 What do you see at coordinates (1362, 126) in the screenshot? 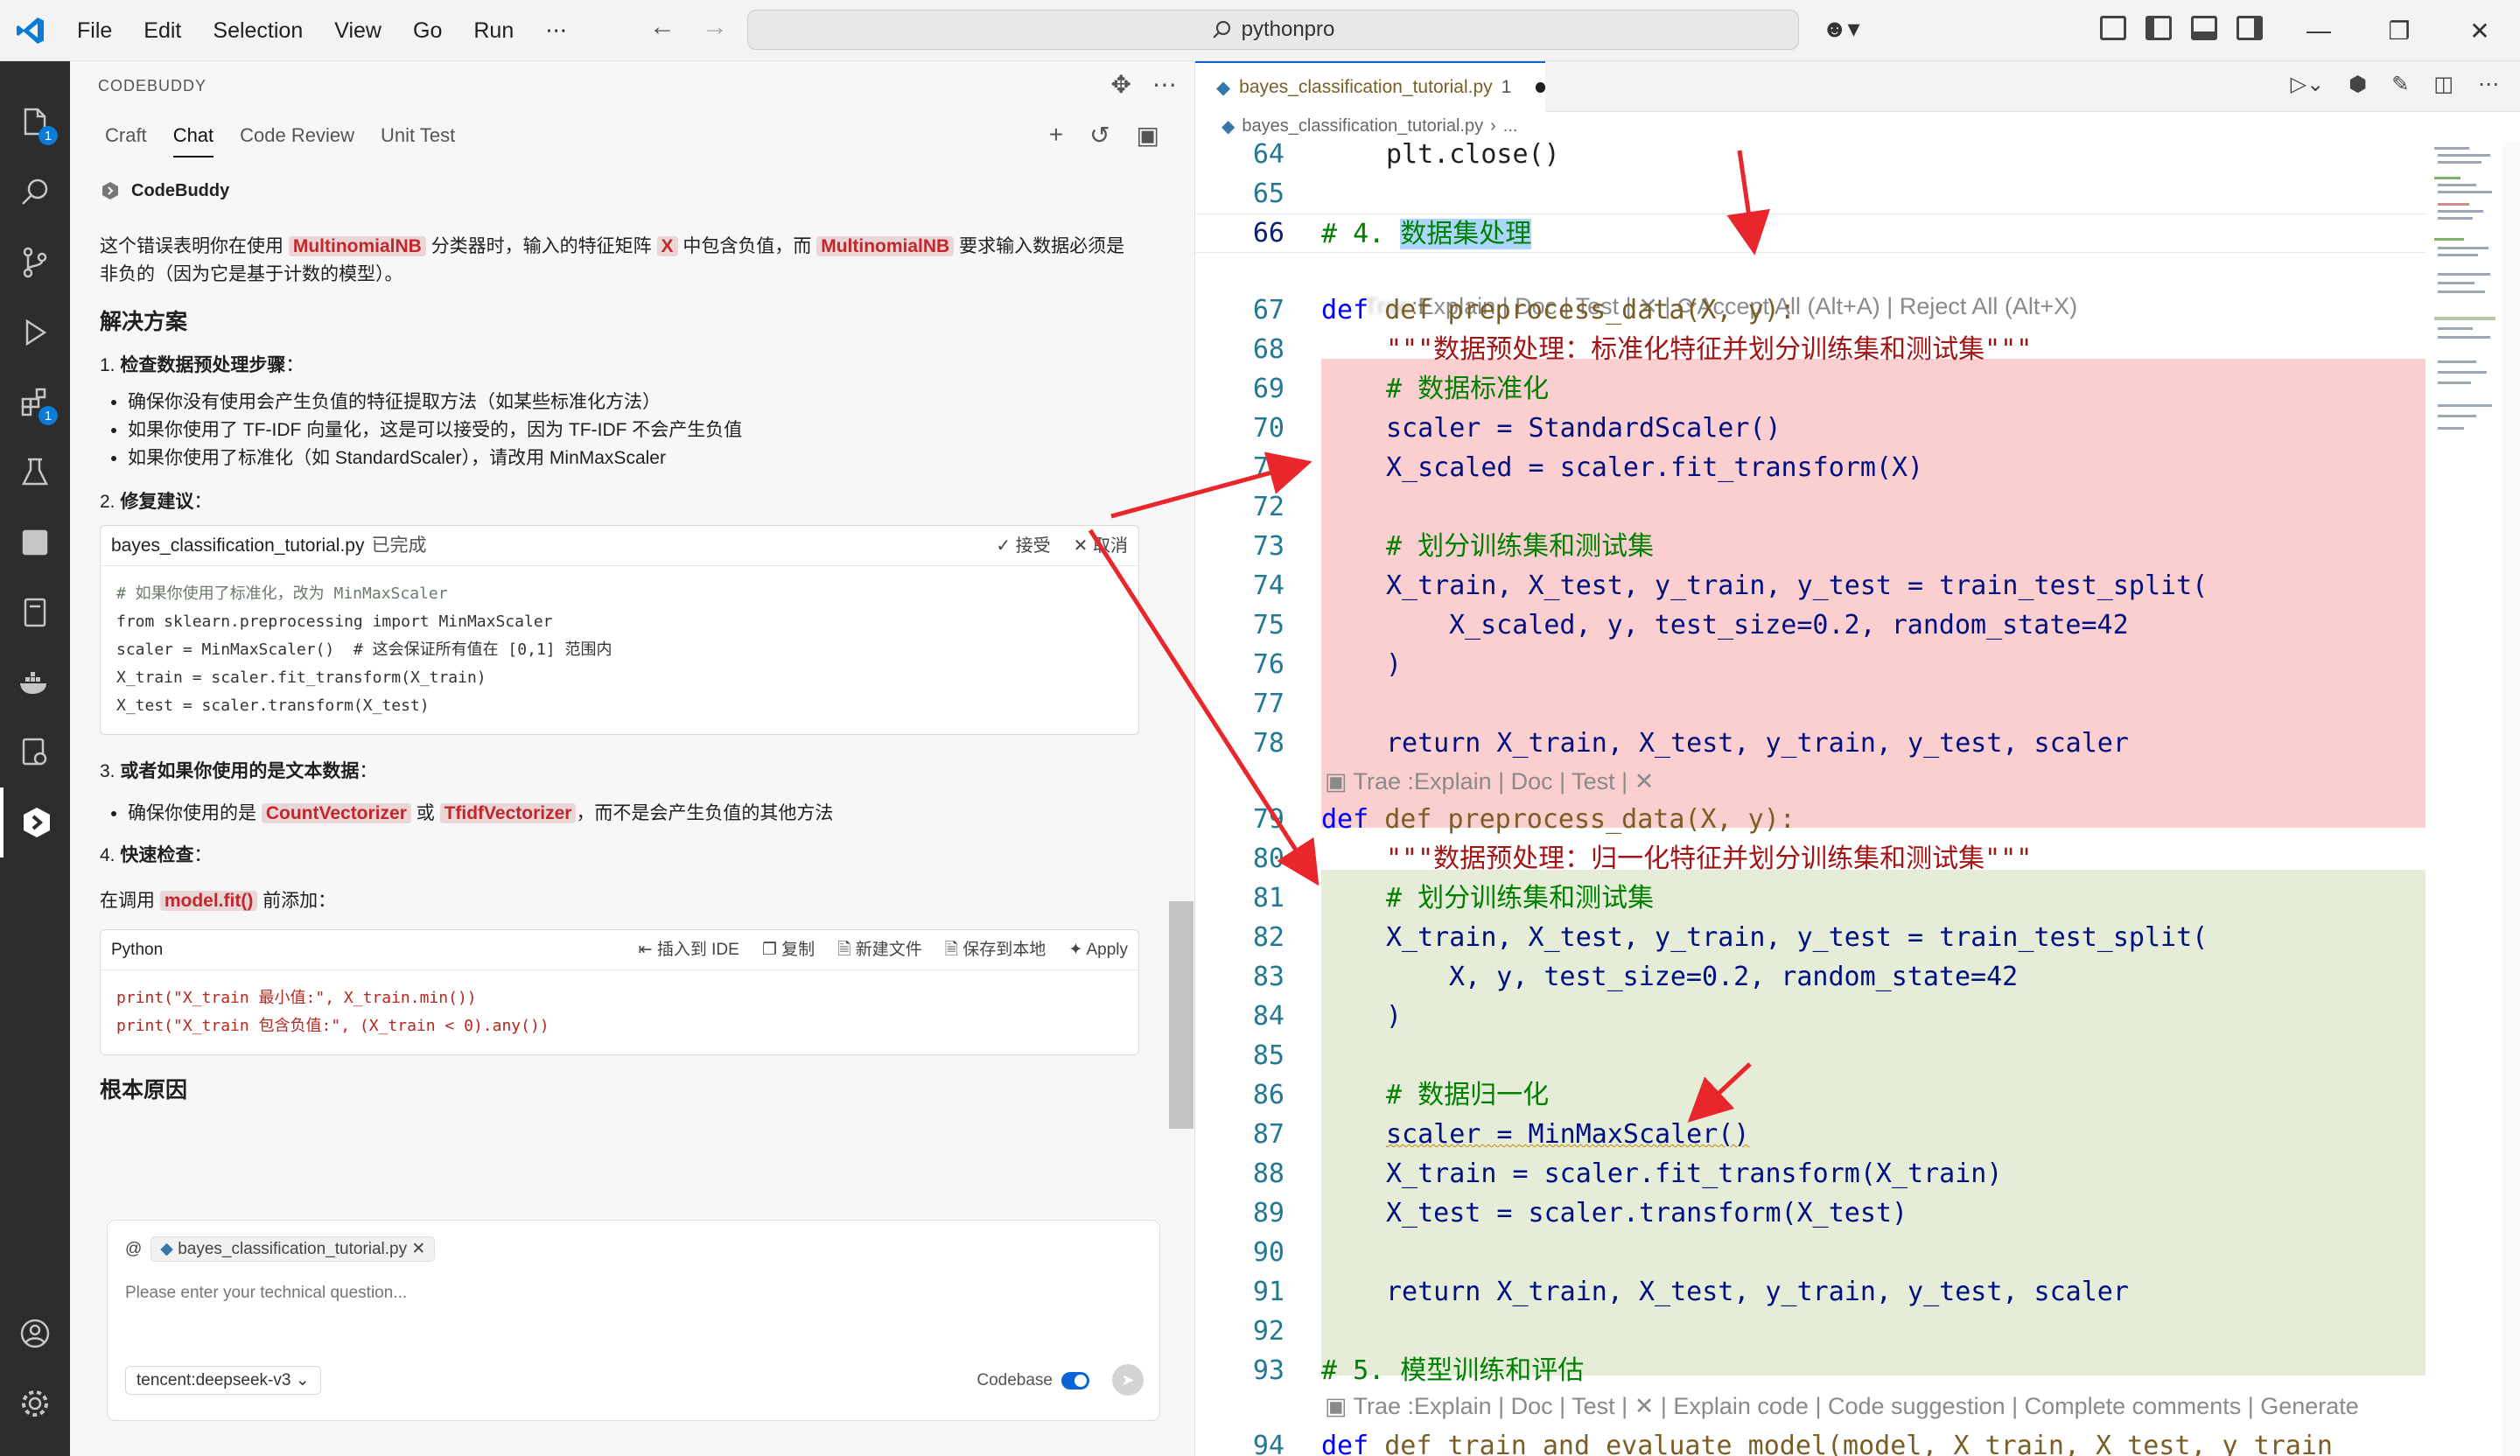
I see `breadcrumb-file: bayes_classification_tutorial.py` at bounding box center [1362, 126].